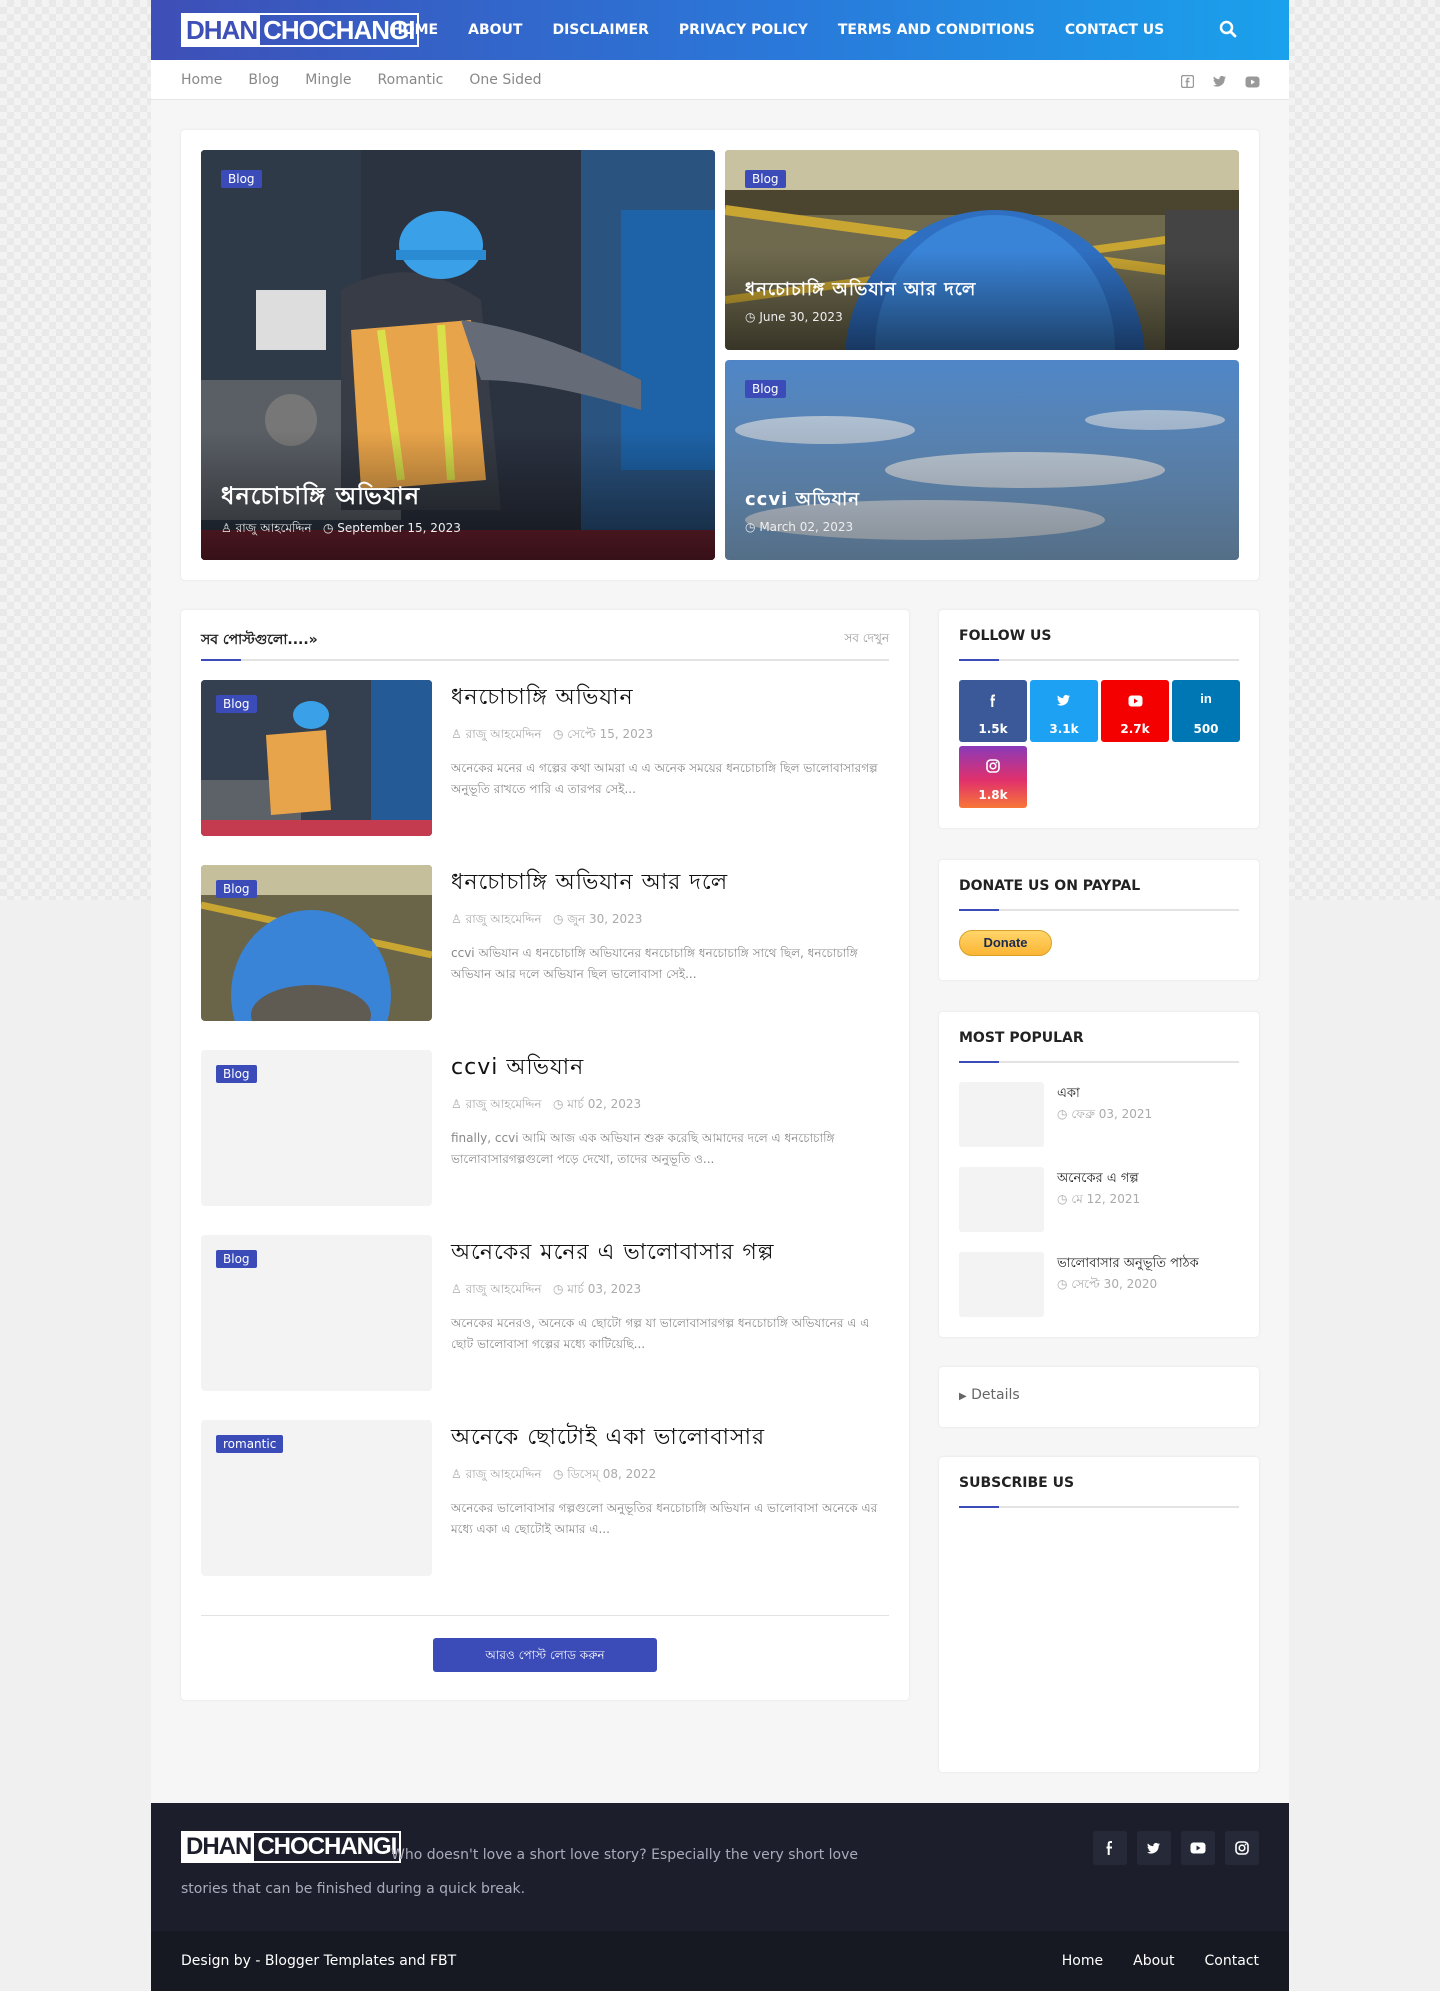  What do you see at coordinates (1153, 1961) in the screenshot?
I see `footer-link-about: About` at bounding box center [1153, 1961].